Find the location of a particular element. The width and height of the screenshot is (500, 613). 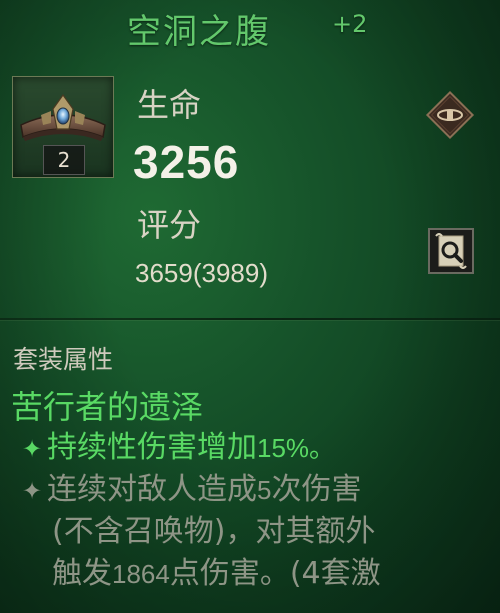

compare-belt-button is located at coordinates (450, 115).